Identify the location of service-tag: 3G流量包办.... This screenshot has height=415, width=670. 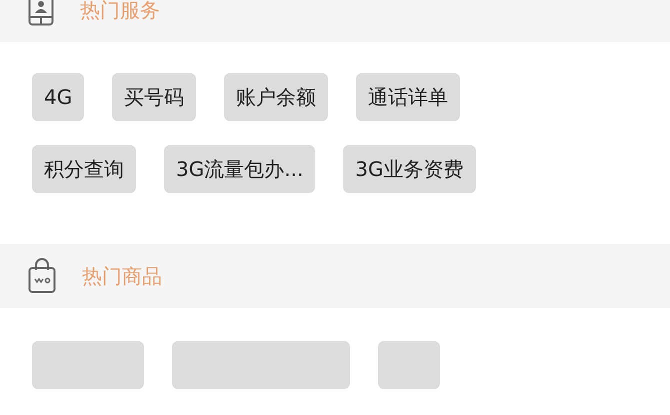
(240, 169).